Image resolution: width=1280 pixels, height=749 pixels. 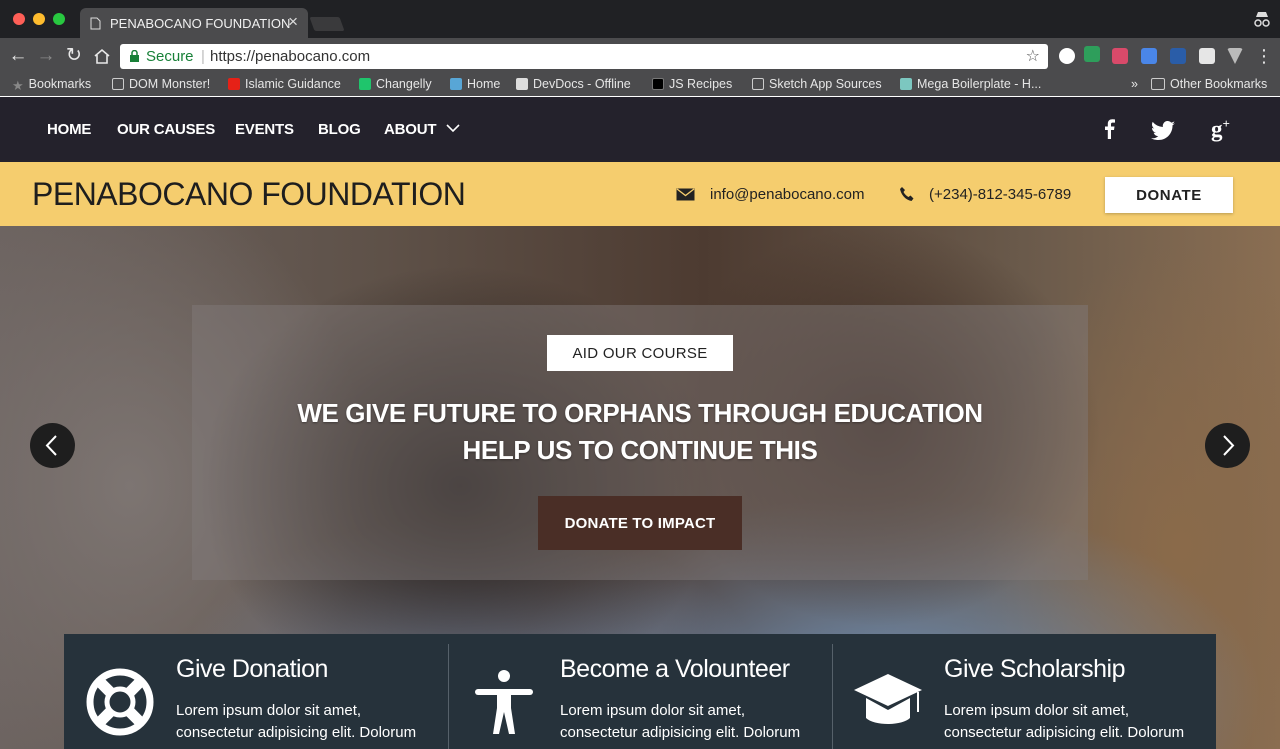 I want to click on extension-circle-icon, so click(x=1067, y=56).